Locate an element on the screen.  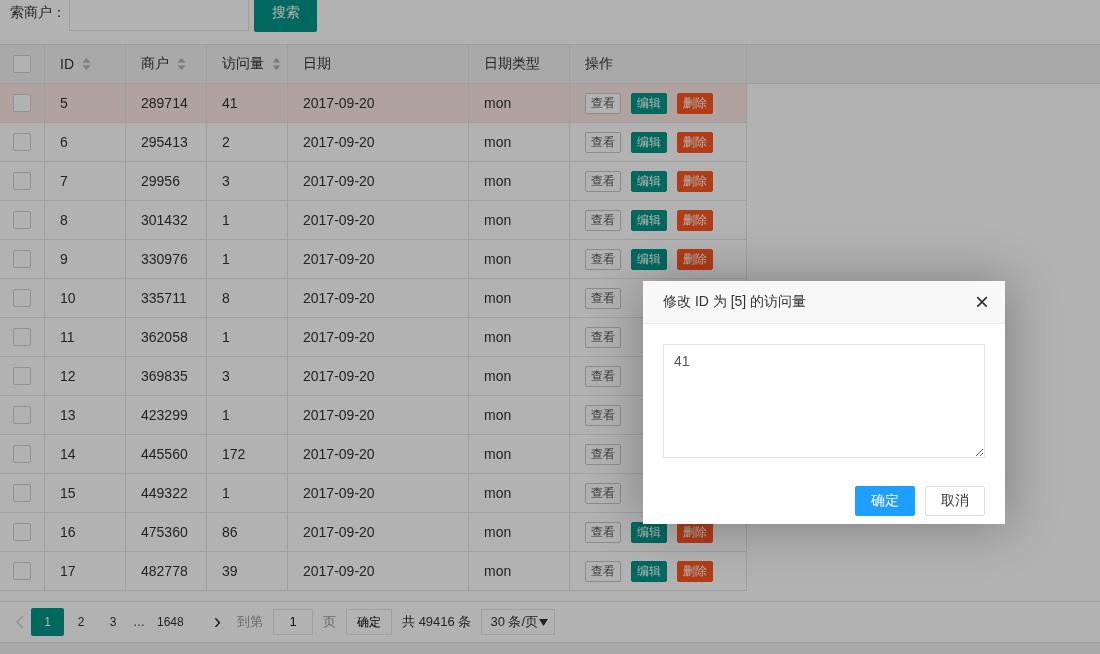
select-all-checkbox is located at coordinates (22, 64).